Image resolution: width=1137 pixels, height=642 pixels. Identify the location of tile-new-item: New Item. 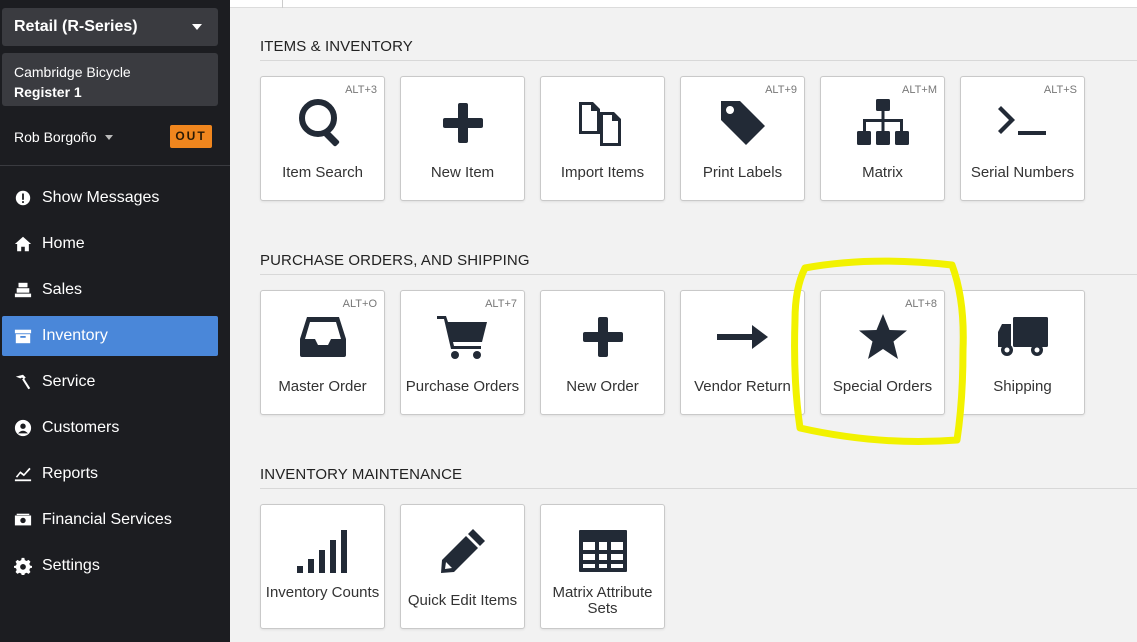
(462, 138).